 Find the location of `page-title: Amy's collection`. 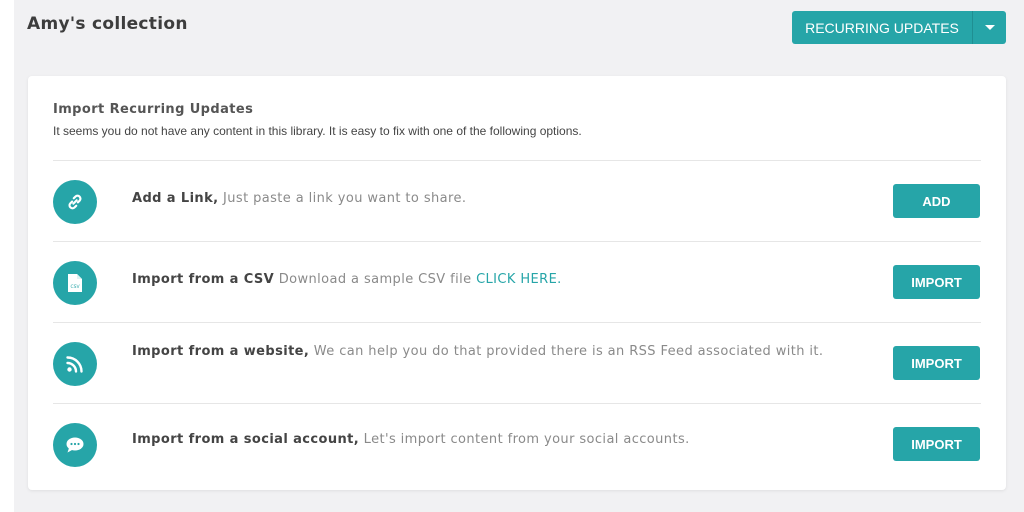

page-title: Amy's collection is located at coordinates (107, 24).